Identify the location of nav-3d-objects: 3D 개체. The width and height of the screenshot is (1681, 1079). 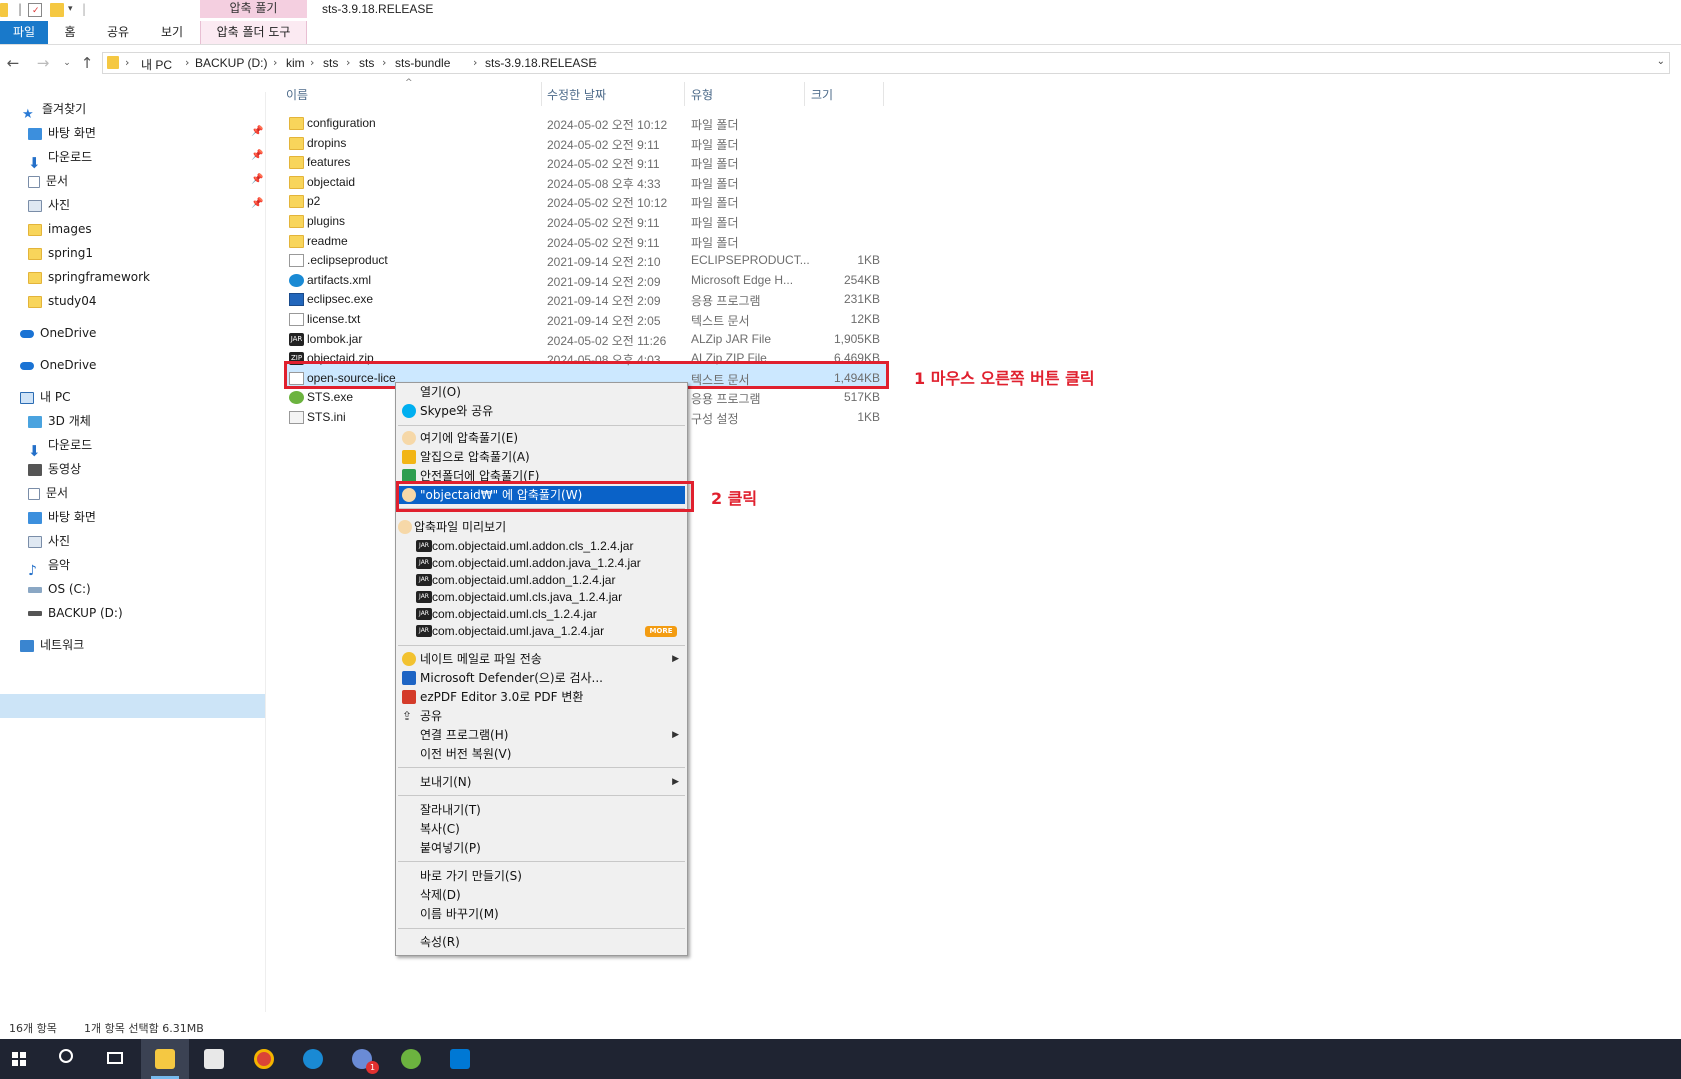
(59, 421).